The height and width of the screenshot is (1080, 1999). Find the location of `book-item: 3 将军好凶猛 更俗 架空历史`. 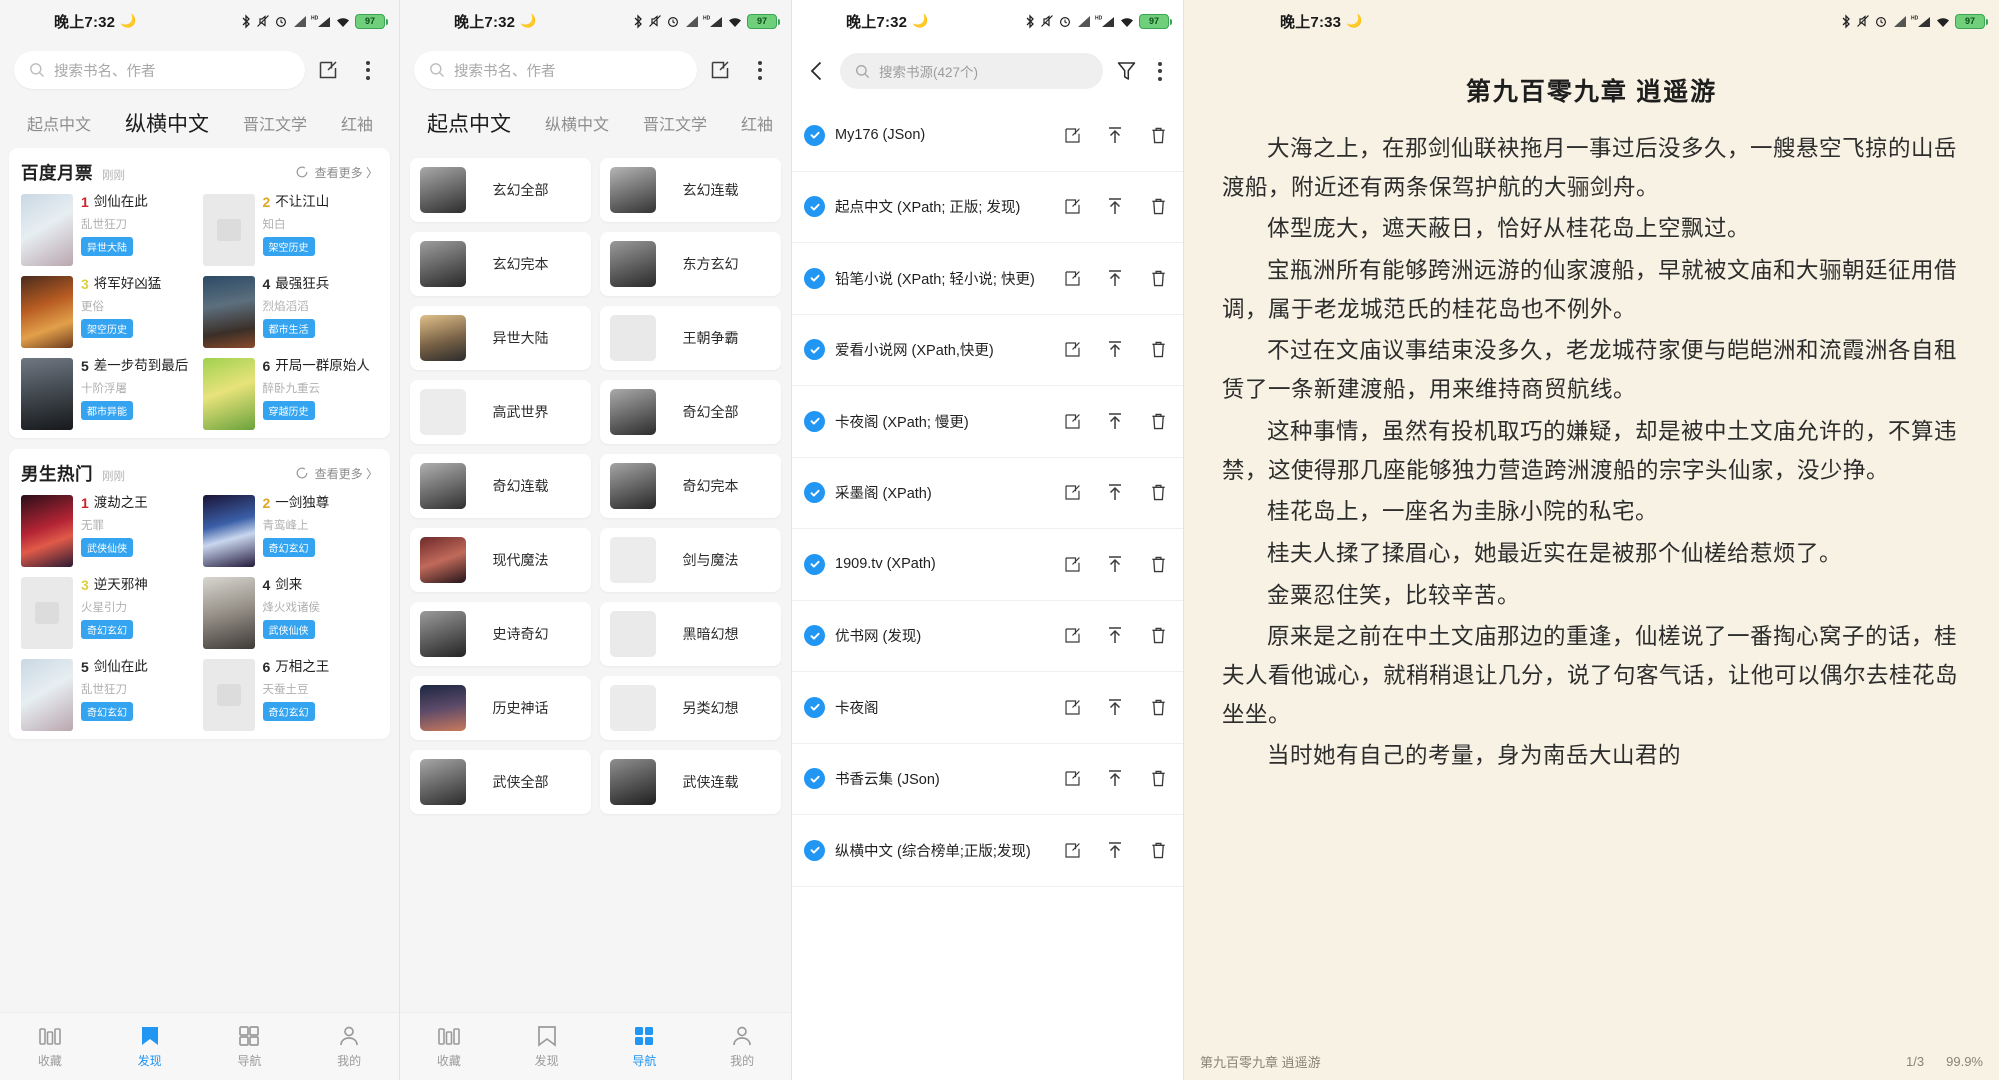

book-item: 3 将军好凶猛 更俗 架空历史 is located at coordinates (109, 312).